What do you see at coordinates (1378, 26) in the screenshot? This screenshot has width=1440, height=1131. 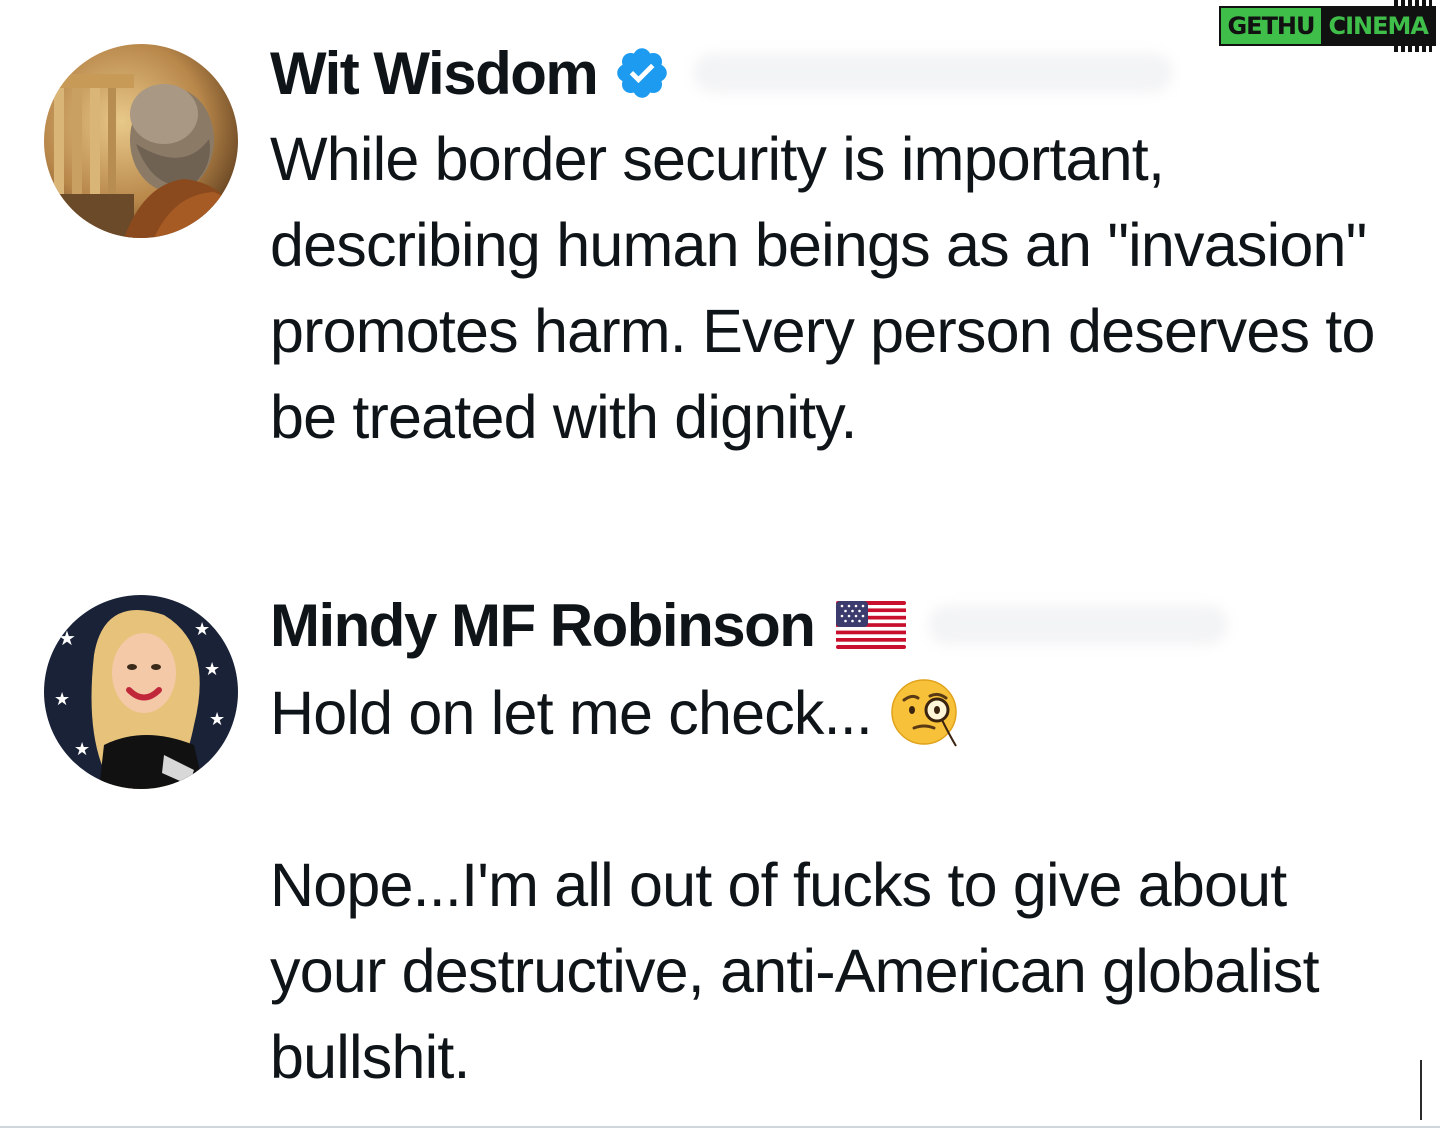 I see `watermark-right-label: CINEMA` at bounding box center [1378, 26].